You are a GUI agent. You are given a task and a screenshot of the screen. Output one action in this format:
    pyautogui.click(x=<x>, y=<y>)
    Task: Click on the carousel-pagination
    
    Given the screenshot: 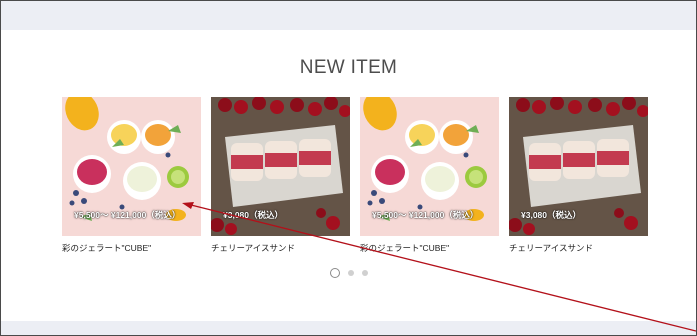 What is the action you would take?
    pyautogui.click(x=348, y=273)
    